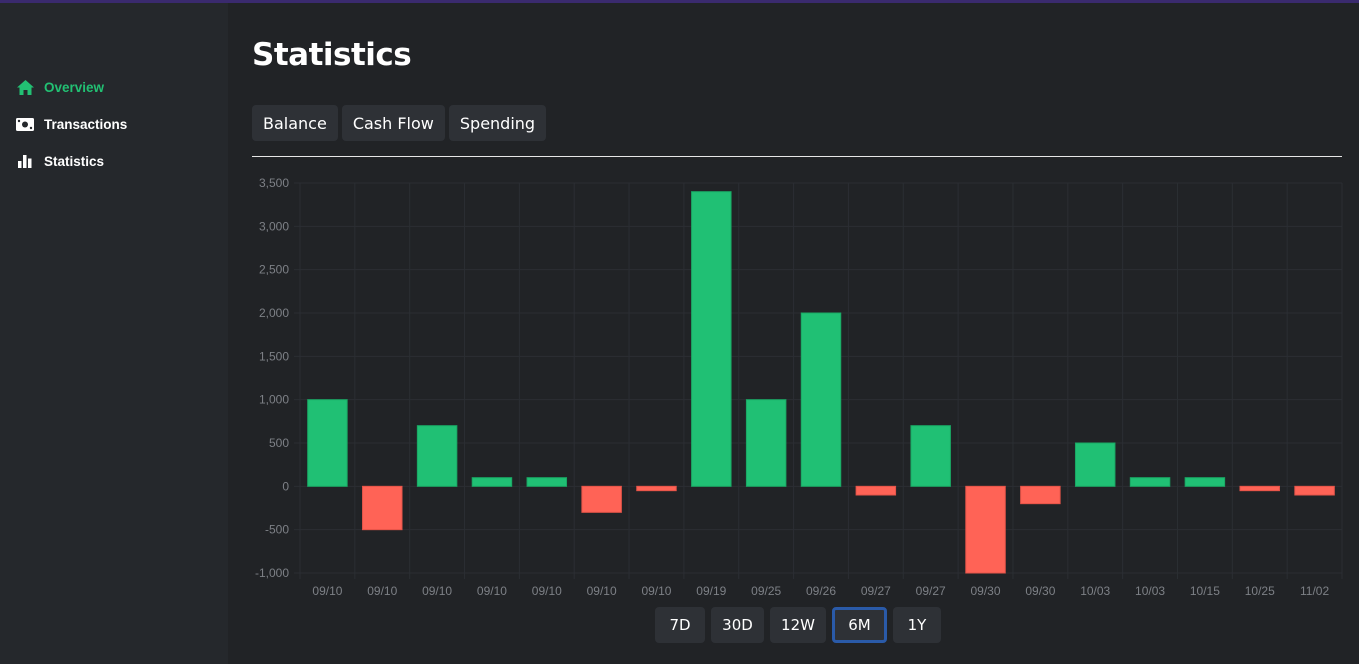  I want to click on y-tick-label: 3,500, so click(274, 183).